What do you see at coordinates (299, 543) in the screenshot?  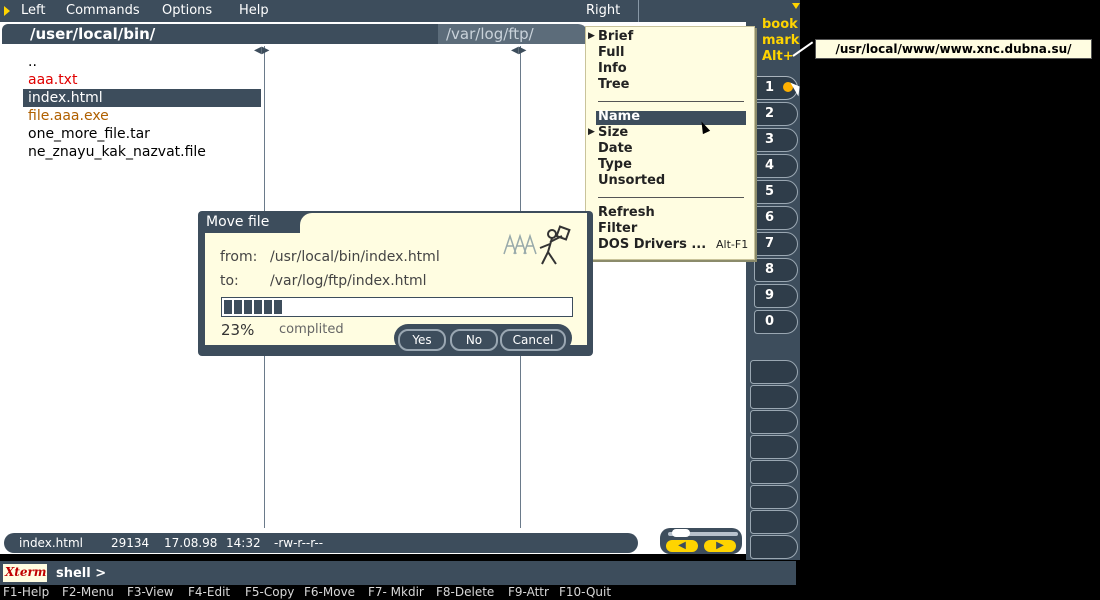 I see `status-perms: -rw-r--r--` at bounding box center [299, 543].